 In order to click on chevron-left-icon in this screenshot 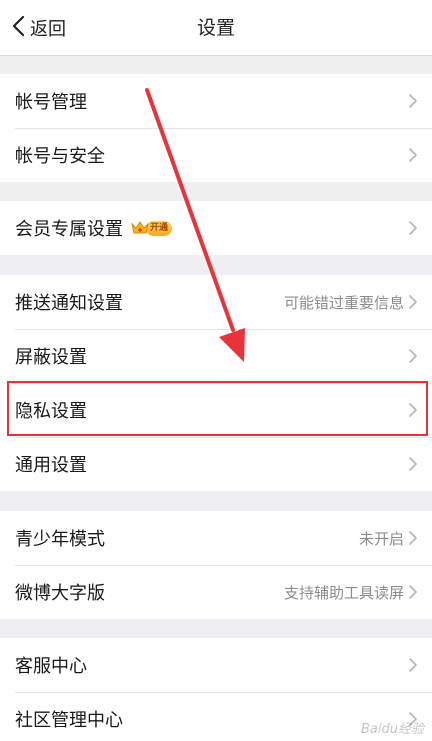, I will do `click(19, 28)`.